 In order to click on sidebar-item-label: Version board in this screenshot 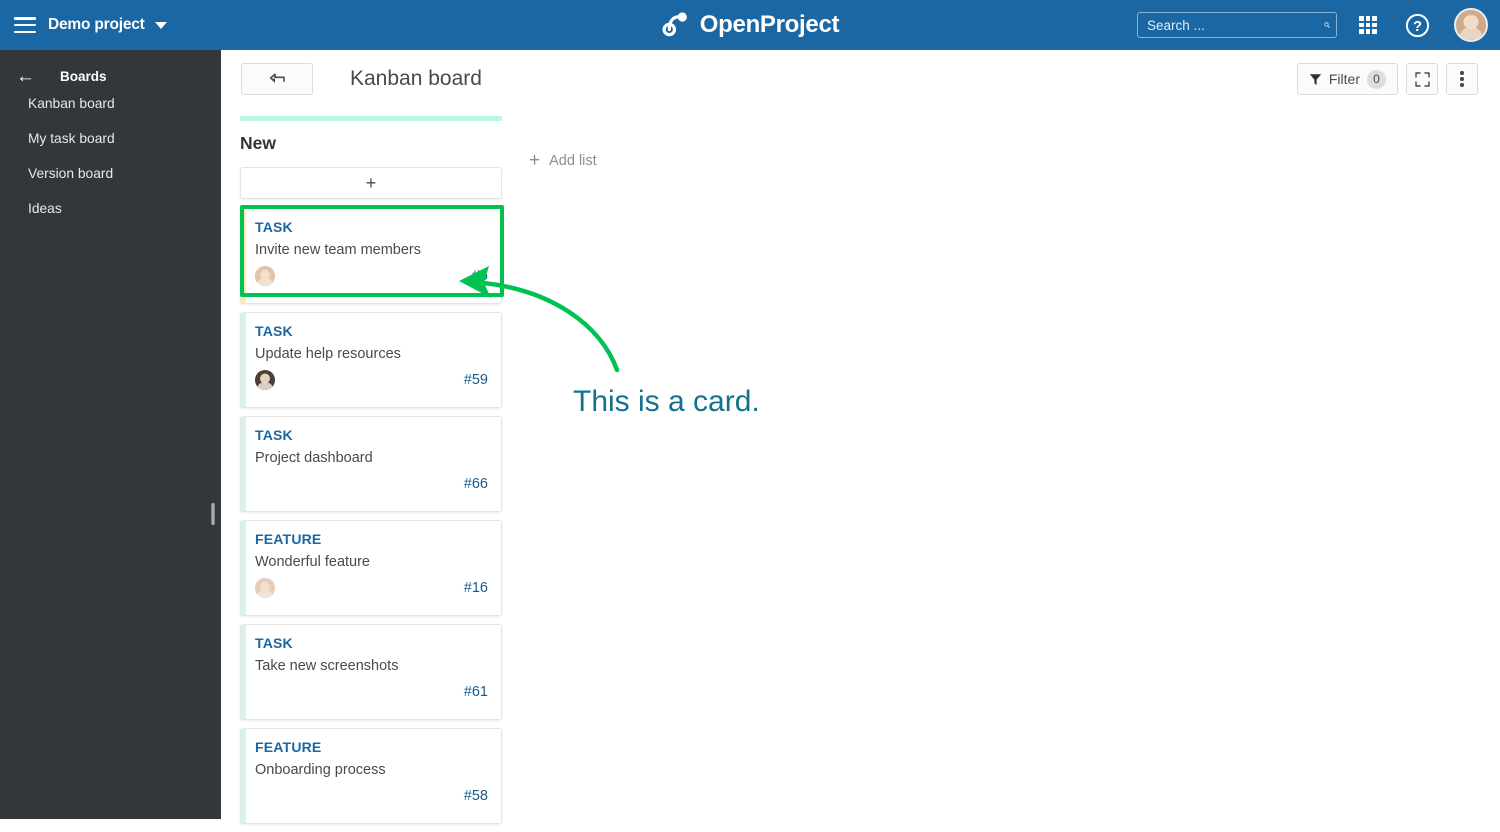, I will do `click(71, 173)`.